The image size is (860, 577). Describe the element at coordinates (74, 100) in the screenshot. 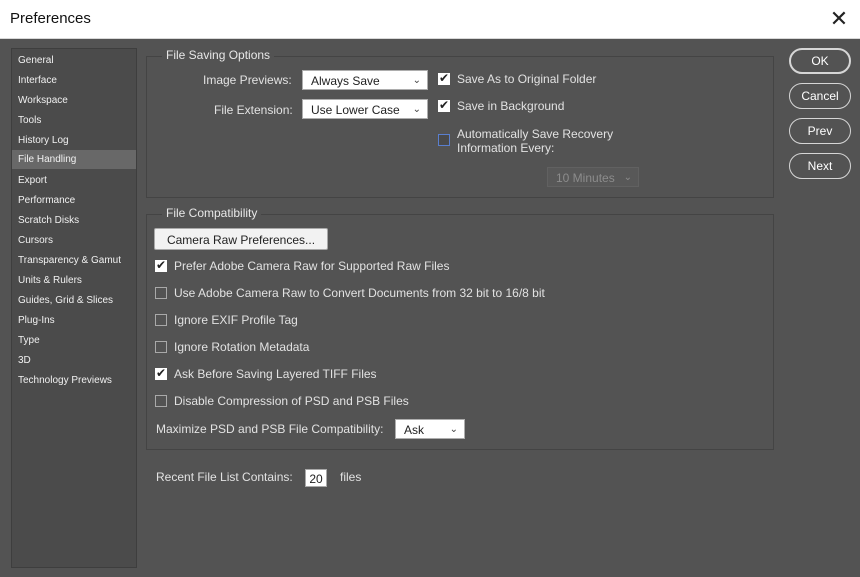

I see `sidebar-item-workspace: Workspace` at that location.